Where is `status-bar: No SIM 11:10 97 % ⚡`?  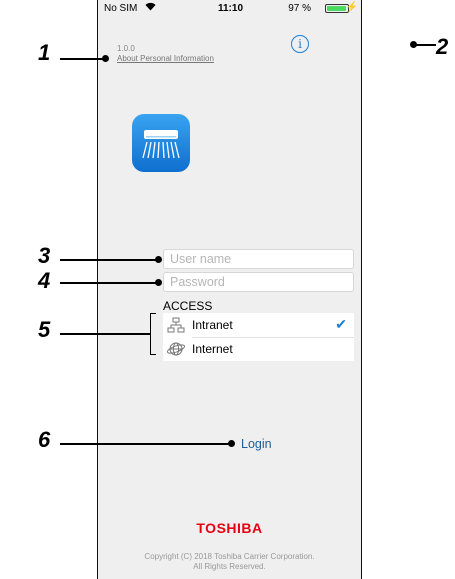
status-bar: No SIM 11:10 97 % ⚡ is located at coordinates (230, 9).